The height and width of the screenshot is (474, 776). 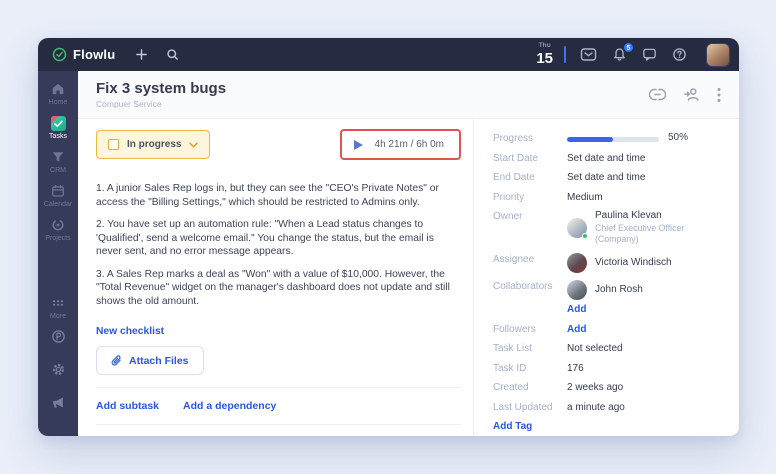 What do you see at coordinates (59, 54) in the screenshot?
I see `flowlu-logo-icon` at bounding box center [59, 54].